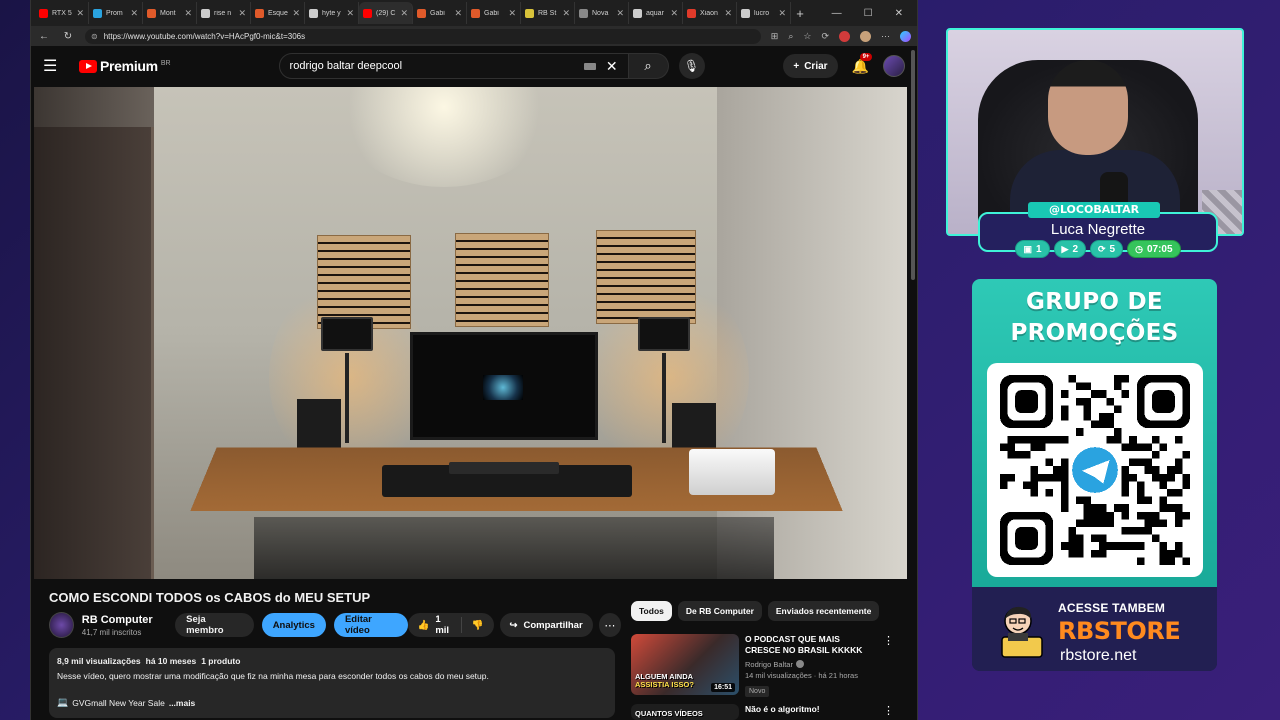 Image resolution: width=1280 pixels, height=720 pixels. Describe the element at coordinates (514, 548) in the screenshot. I see `scene-desk-legs` at that location.